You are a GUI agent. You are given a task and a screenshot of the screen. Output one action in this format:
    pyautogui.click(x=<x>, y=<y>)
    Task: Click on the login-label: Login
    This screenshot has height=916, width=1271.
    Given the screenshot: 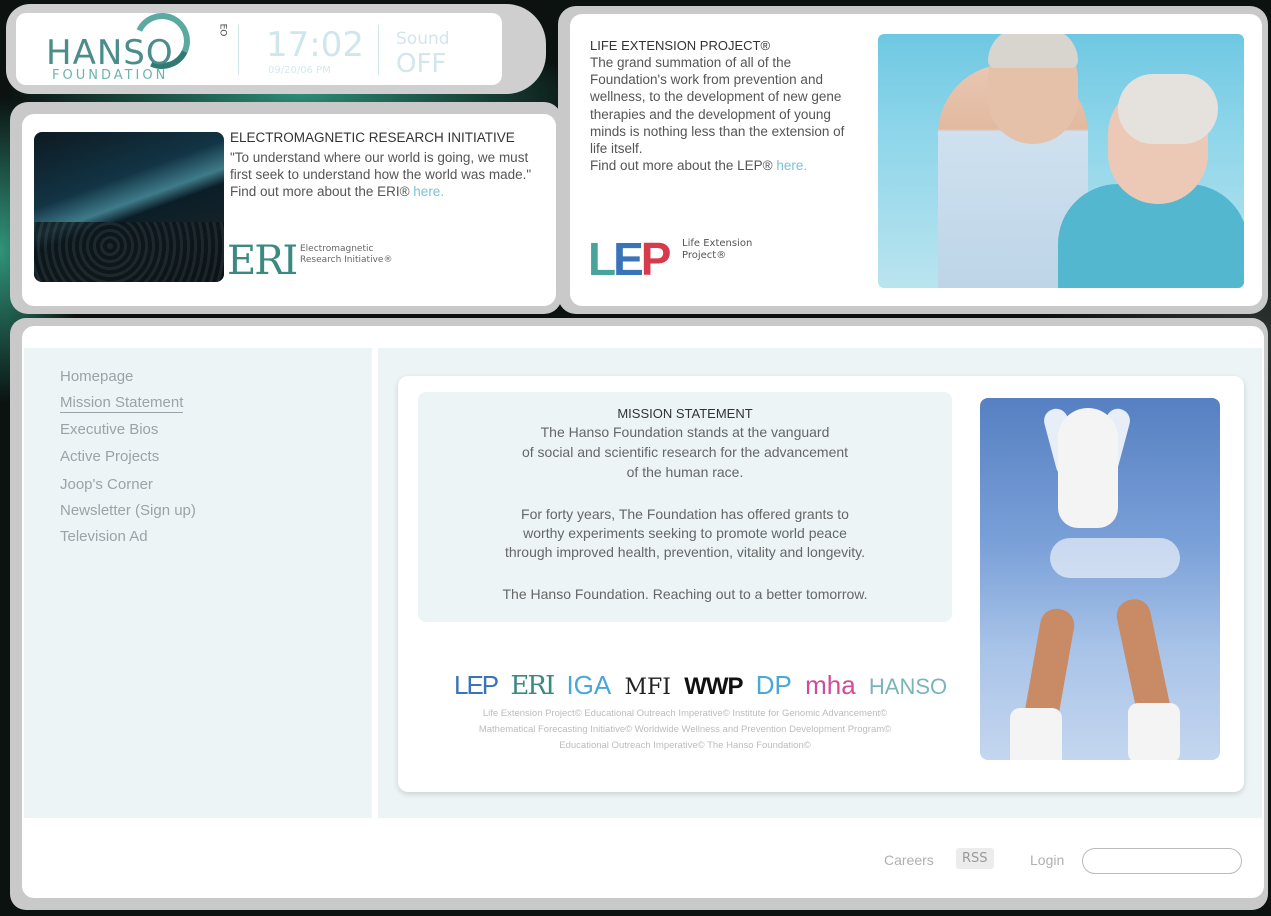 What is the action you would take?
    pyautogui.click(x=1047, y=860)
    